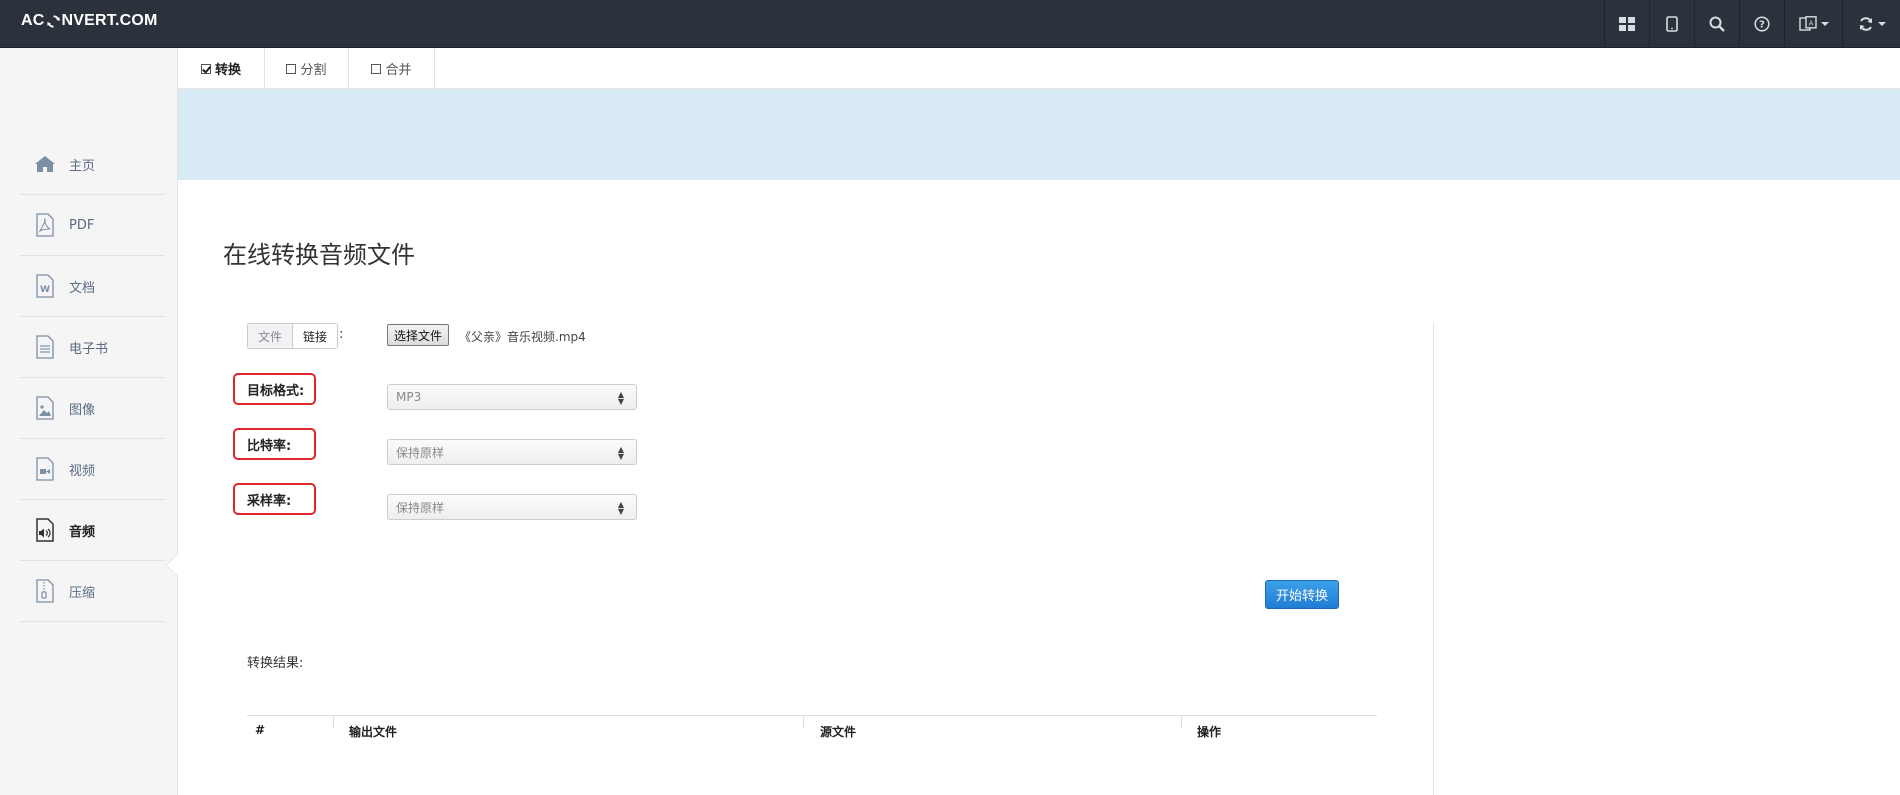 The width and height of the screenshot is (1900, 795). I want to click on tab-label: 合并, so click(398, 70).